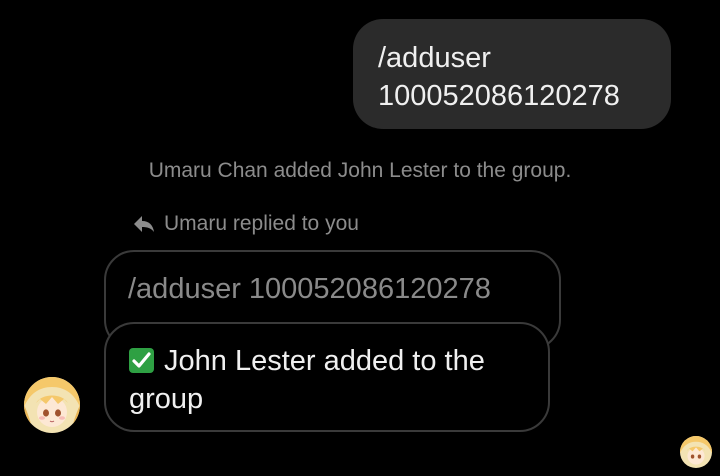 The image size is (720, 476). I want to click on reply-indicator-text: Umaru replied to you, so click(261, 223).